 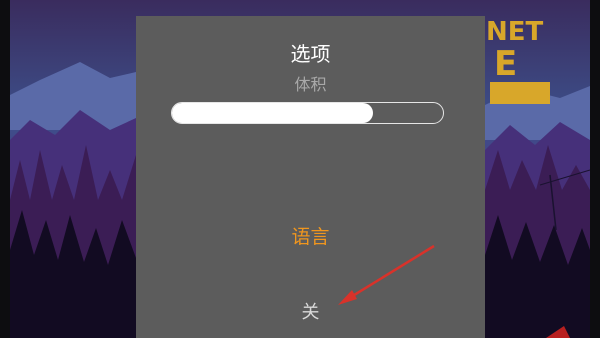 What do you see at coordinates (5, 169) in the screenshot?
I see `left-frame-bar` at bounding box center [5, 169].